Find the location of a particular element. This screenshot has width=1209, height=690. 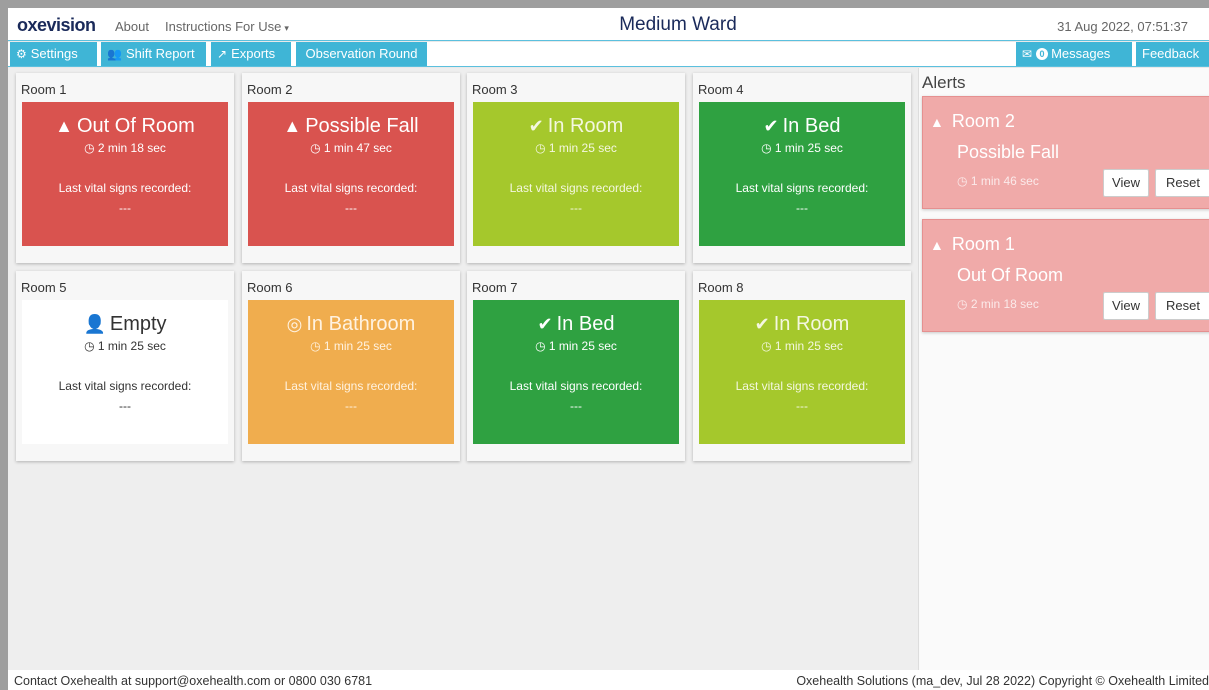

exports-button: ↗ Exports is located at coordinates (251, 54).